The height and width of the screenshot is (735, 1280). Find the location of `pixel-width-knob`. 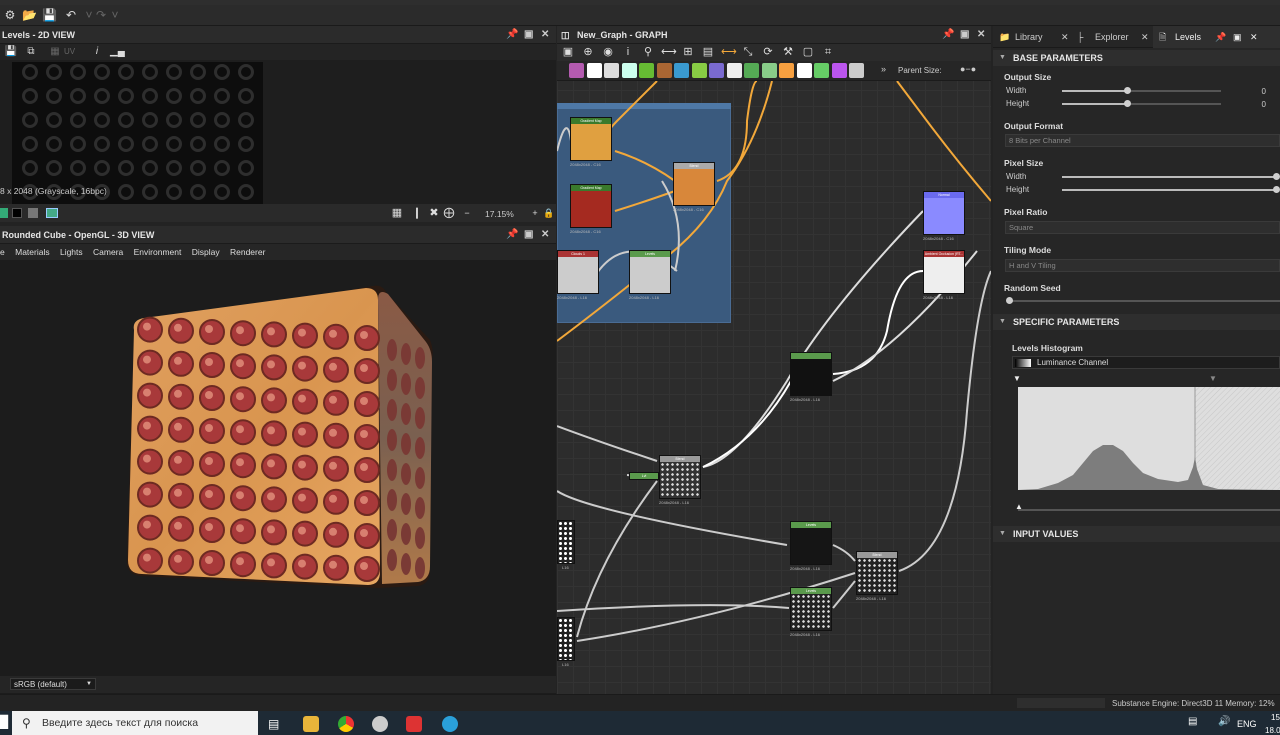

pixel-width-knob is located at coordinates (1276, 176).